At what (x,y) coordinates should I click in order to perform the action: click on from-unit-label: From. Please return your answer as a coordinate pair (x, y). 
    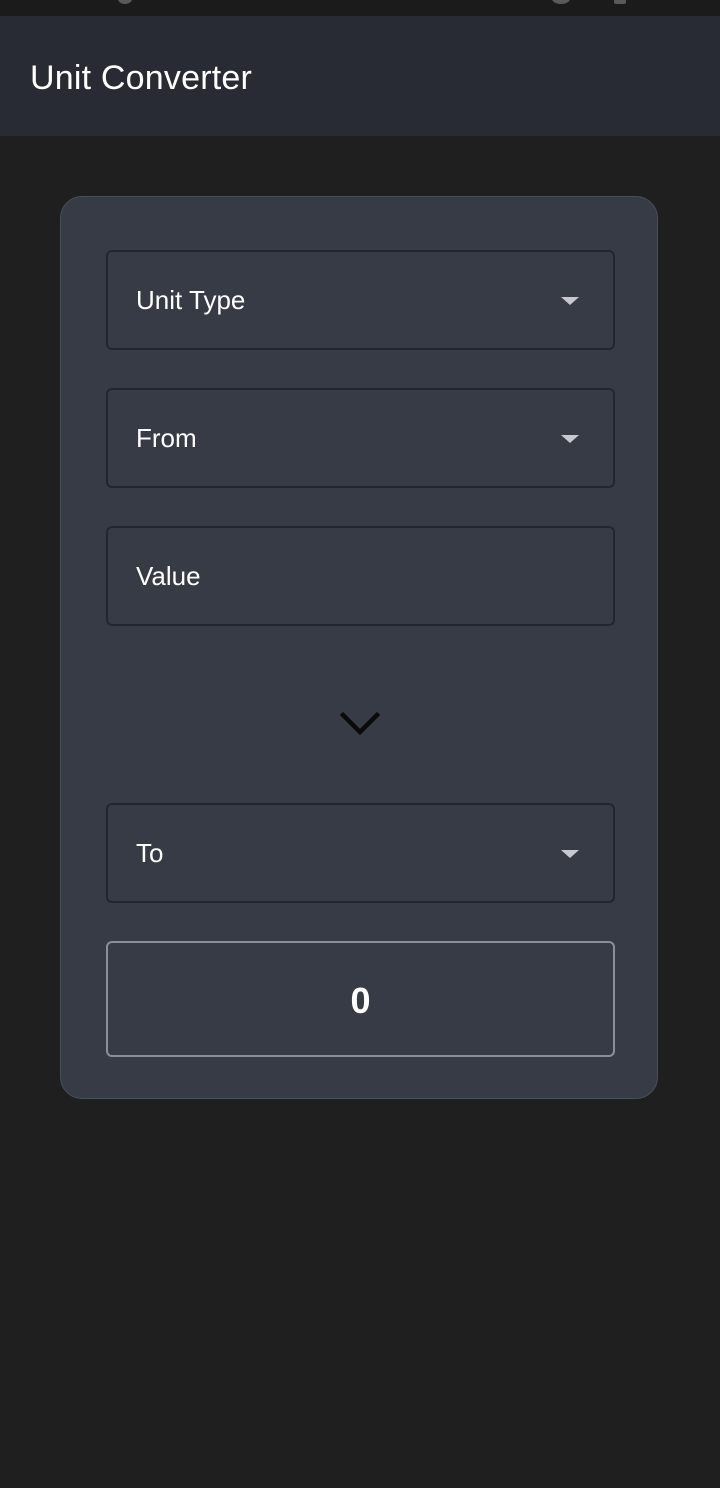
    Looking at the image, I should click on (166, 438).